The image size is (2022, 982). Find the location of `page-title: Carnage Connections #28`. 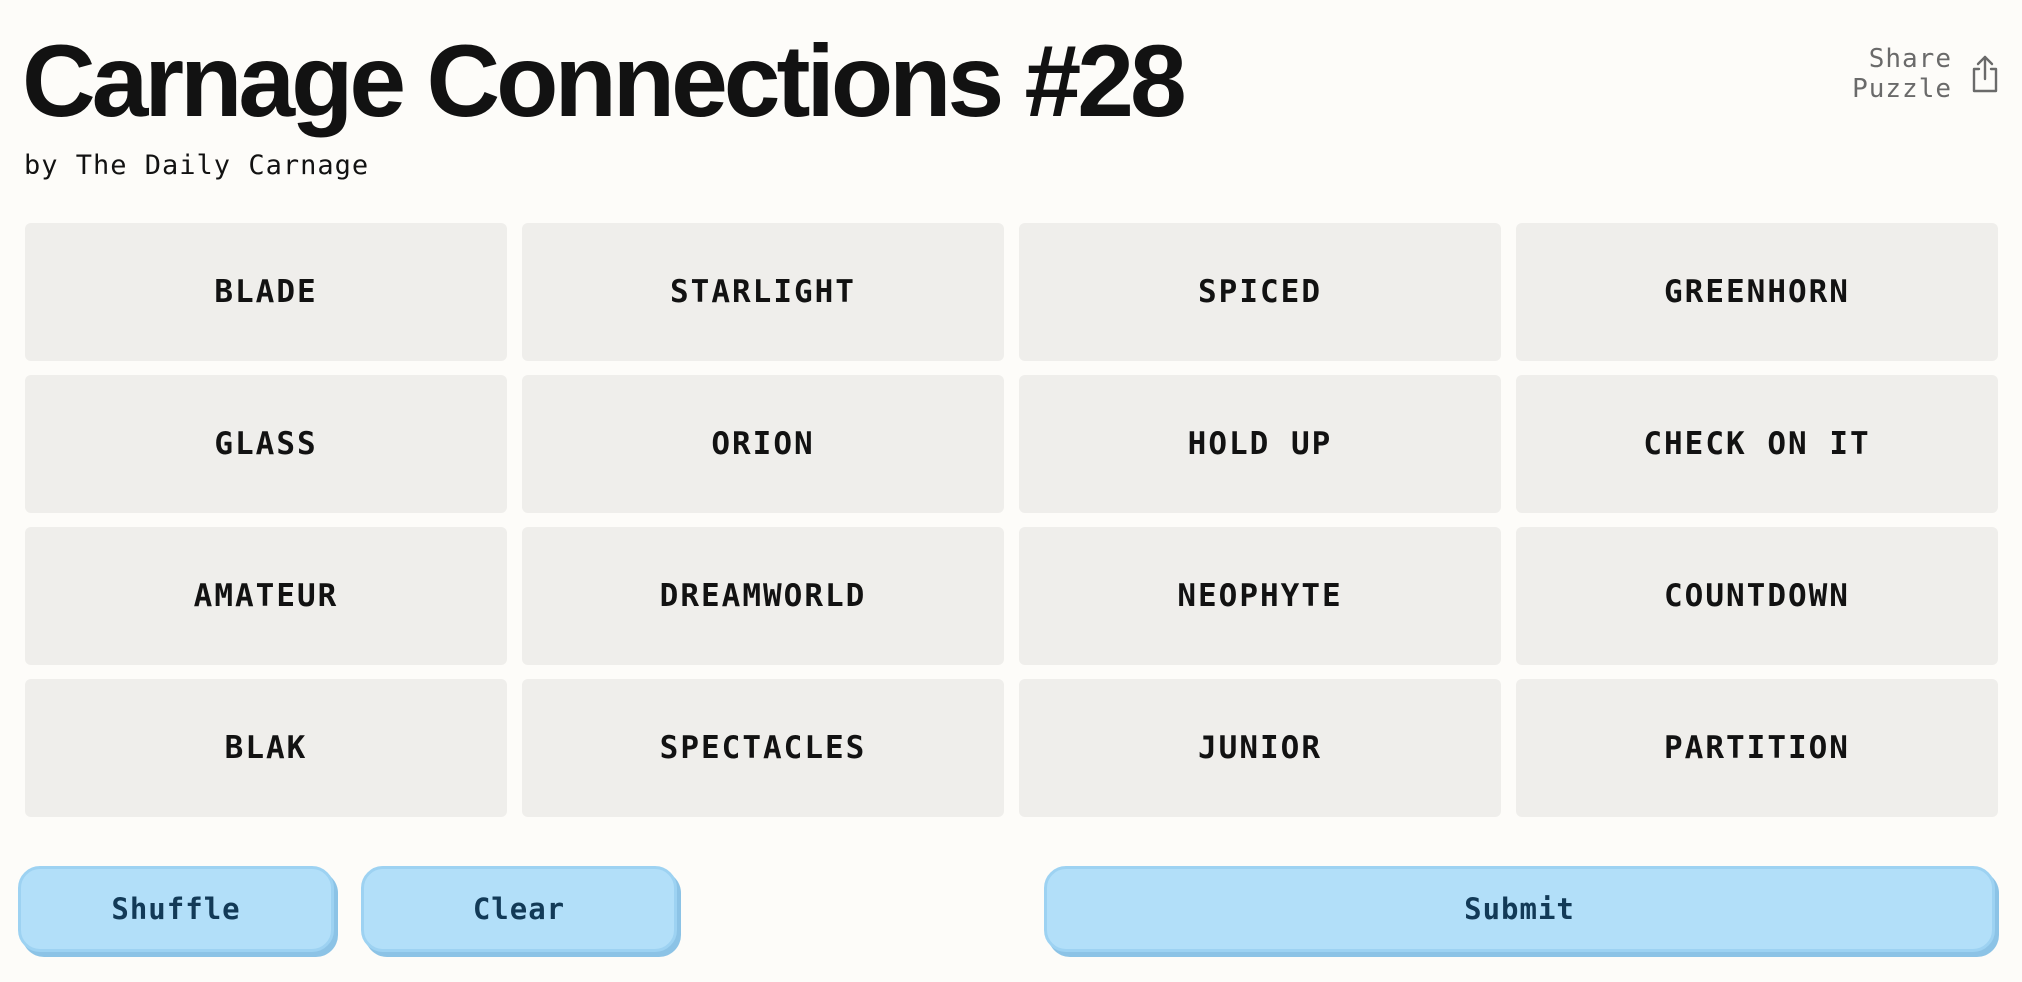

page-title: Carnage Connections #28 is located at coordinates (604, 81).